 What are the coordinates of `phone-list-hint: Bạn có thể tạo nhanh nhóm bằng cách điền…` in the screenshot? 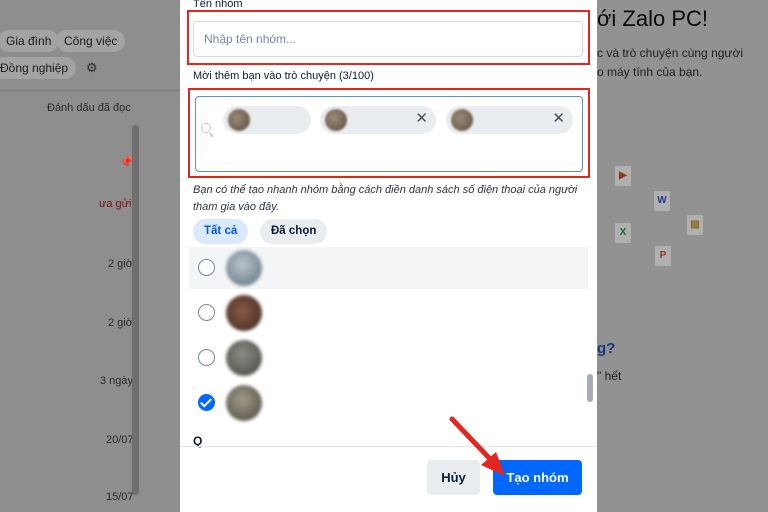 It's located at (385, 198).